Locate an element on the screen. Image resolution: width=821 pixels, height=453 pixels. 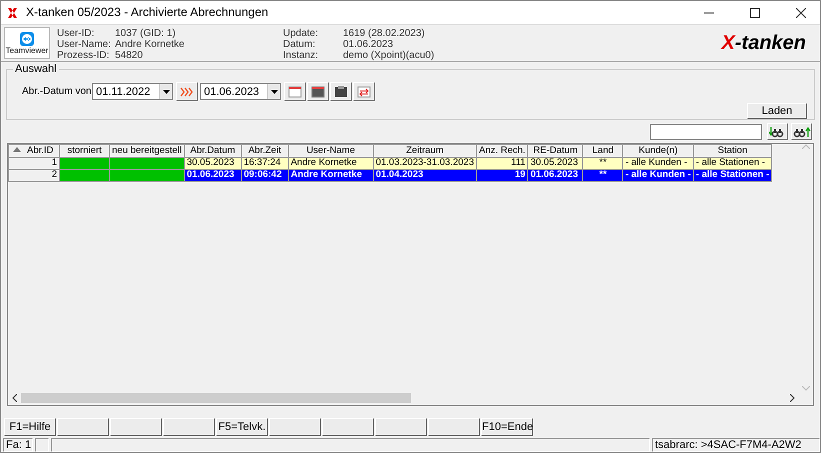
column-header: RE-Datum is located at coordinates (555, 151).